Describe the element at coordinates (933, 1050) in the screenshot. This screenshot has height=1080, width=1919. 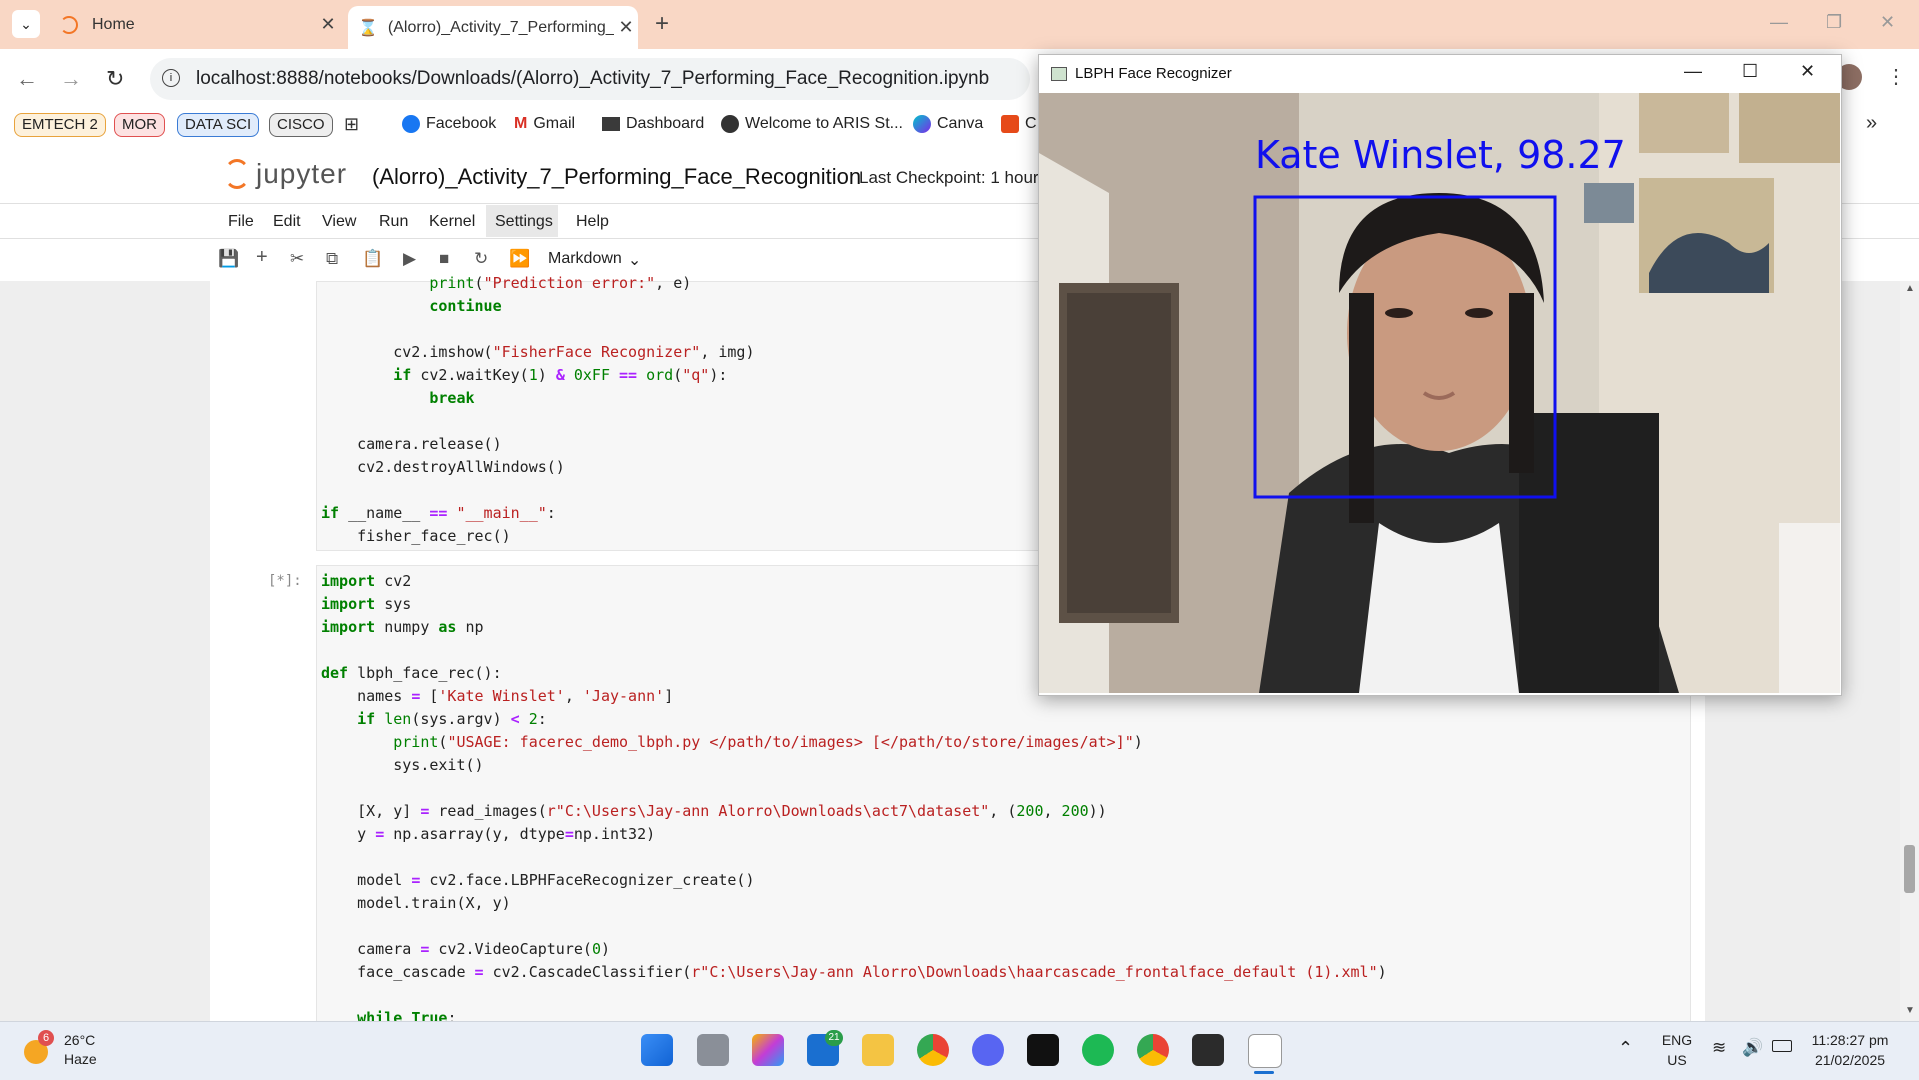
I see `chrome-icon` at that location.